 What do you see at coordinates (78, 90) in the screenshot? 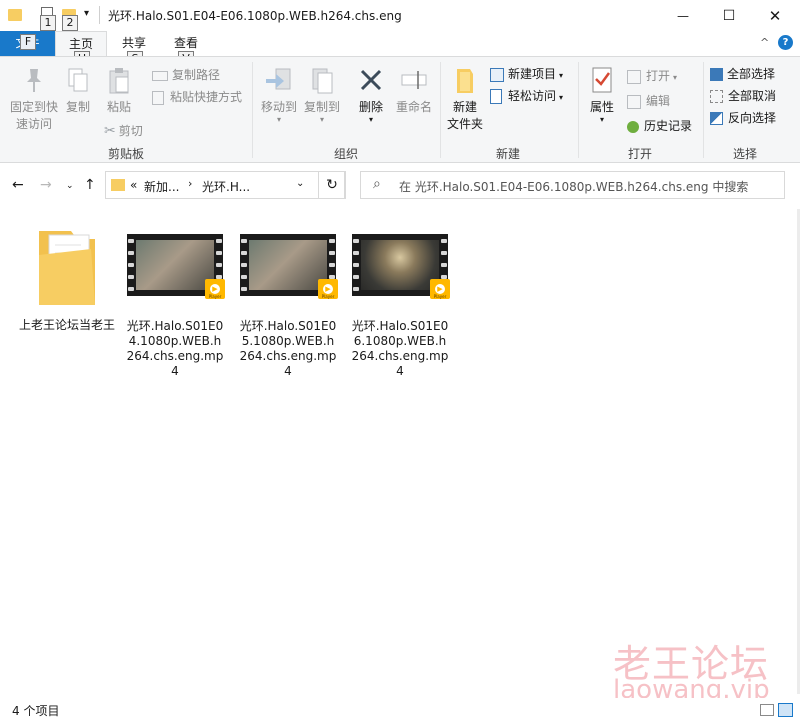
I see `copy-button: 复制` at bounding box center [78, 90].